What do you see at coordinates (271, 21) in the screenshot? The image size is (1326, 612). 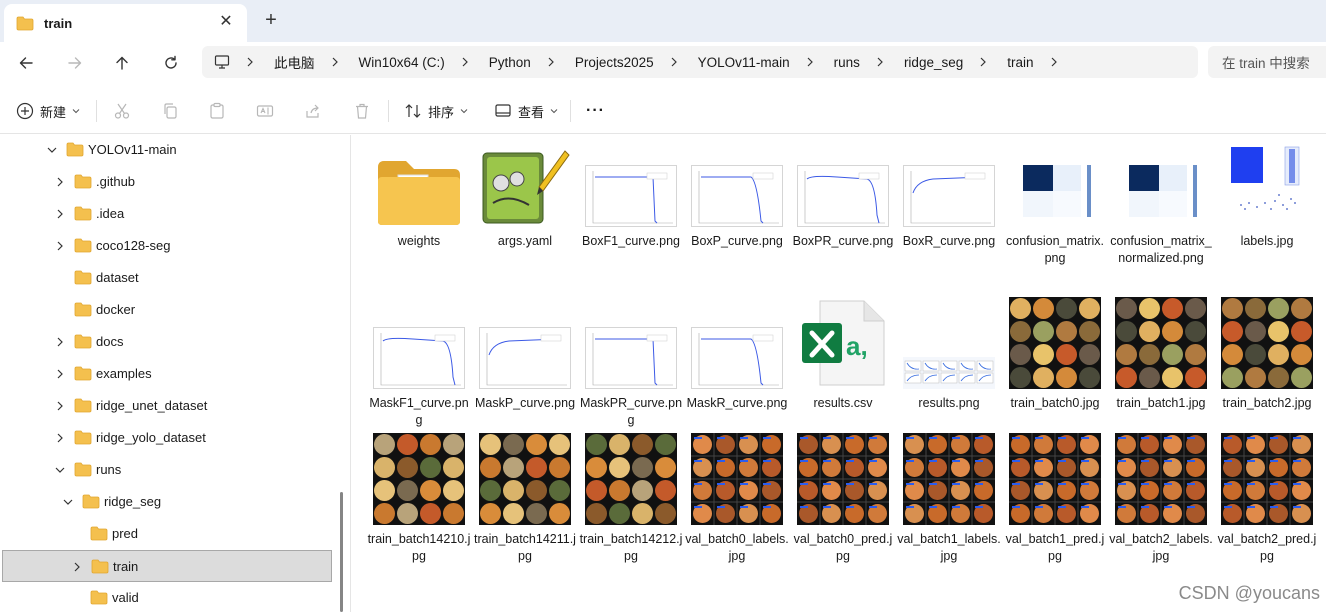 I see `new-tab-button: +` at bounding box center [271, 21].